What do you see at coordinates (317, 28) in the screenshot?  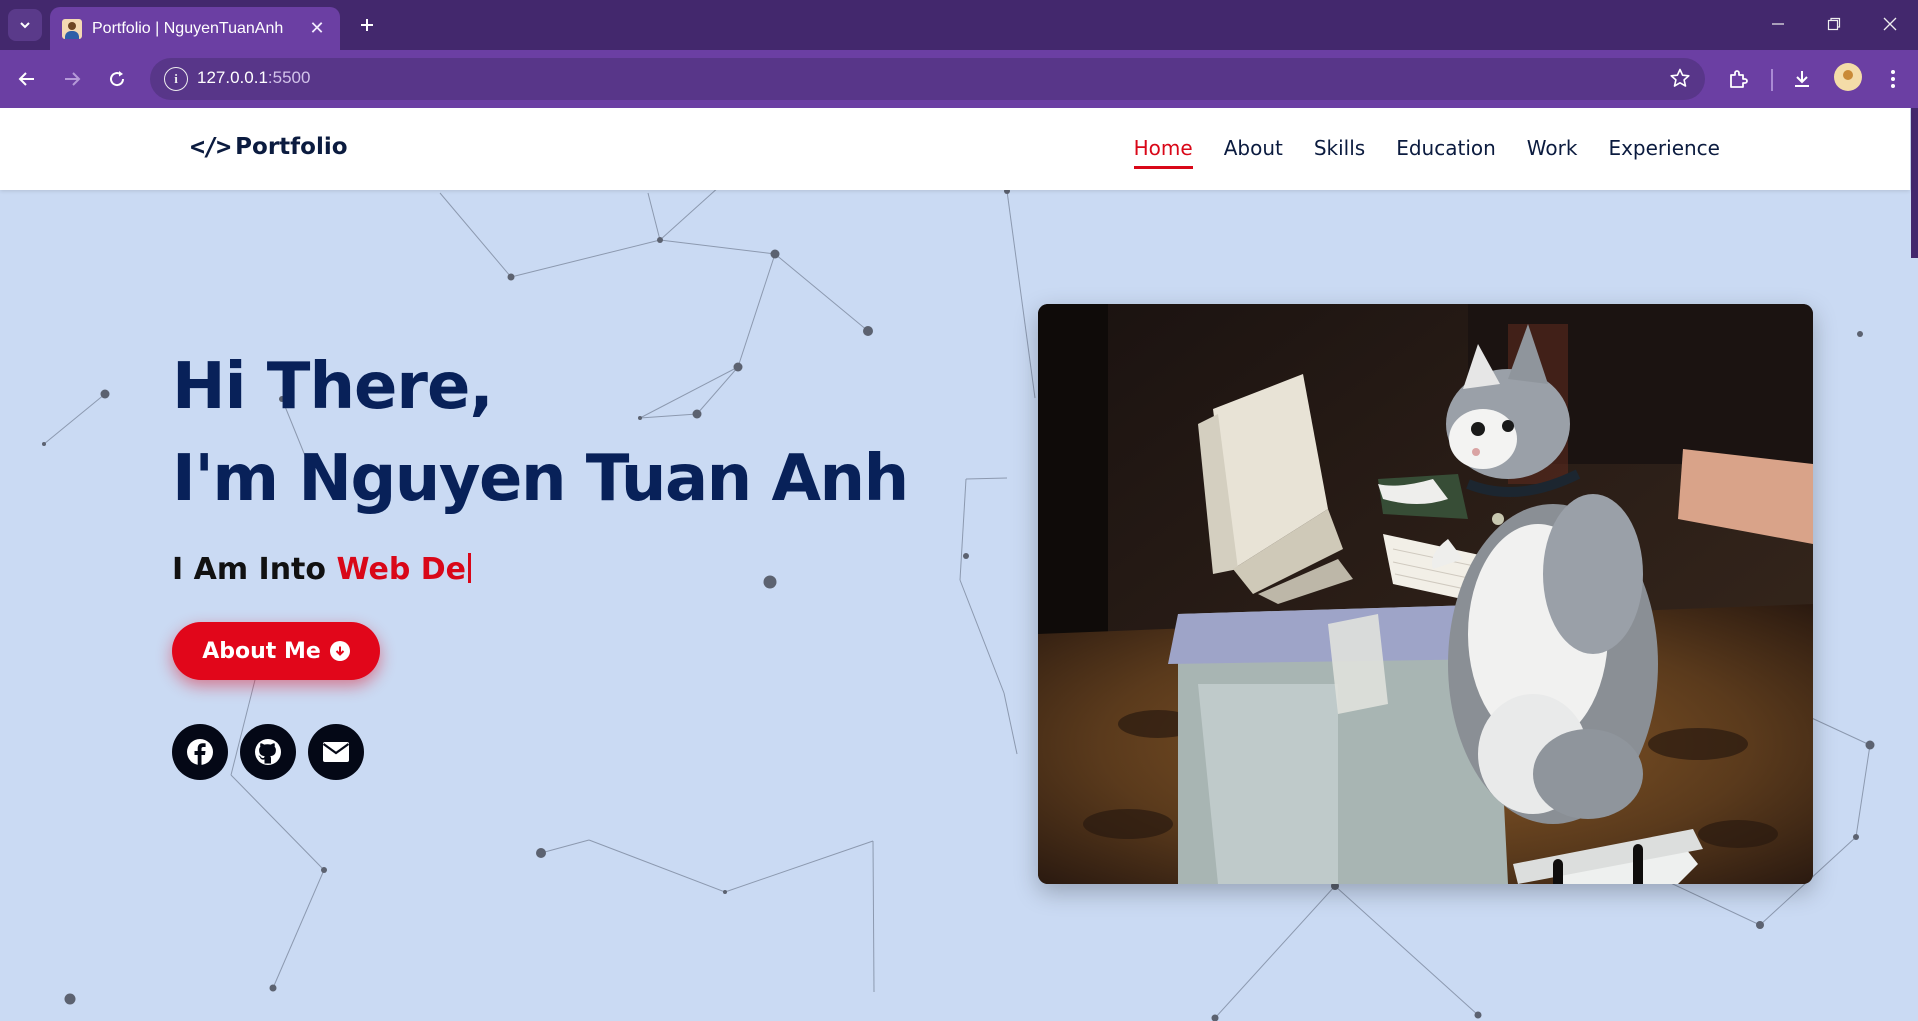 I see `tab-close-icon: ✕` at bounding box center [317, 28].